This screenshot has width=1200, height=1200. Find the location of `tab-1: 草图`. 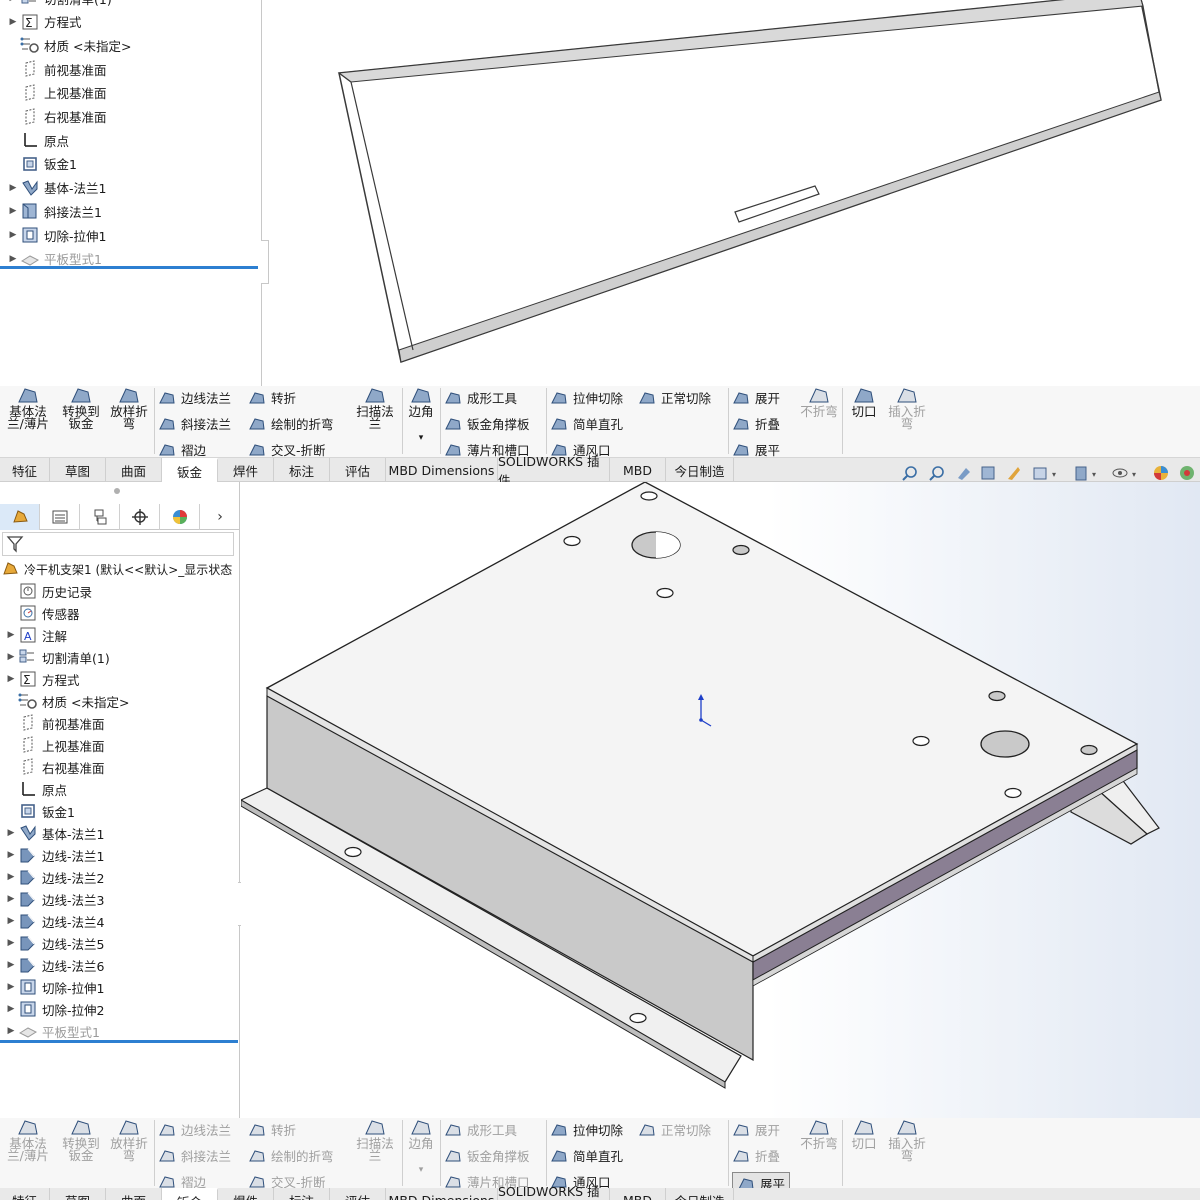

tab-1: 草图 is located at coordinates (78, 1194).